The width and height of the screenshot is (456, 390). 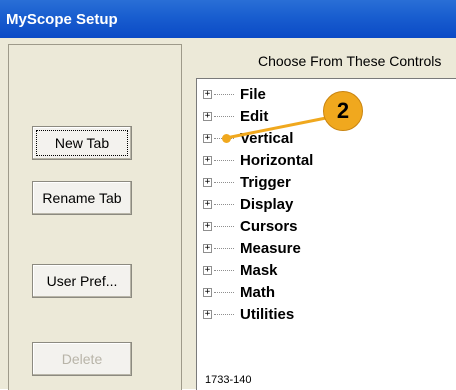 I want to click on callout-badge: 2, so click(x=343, y=111).